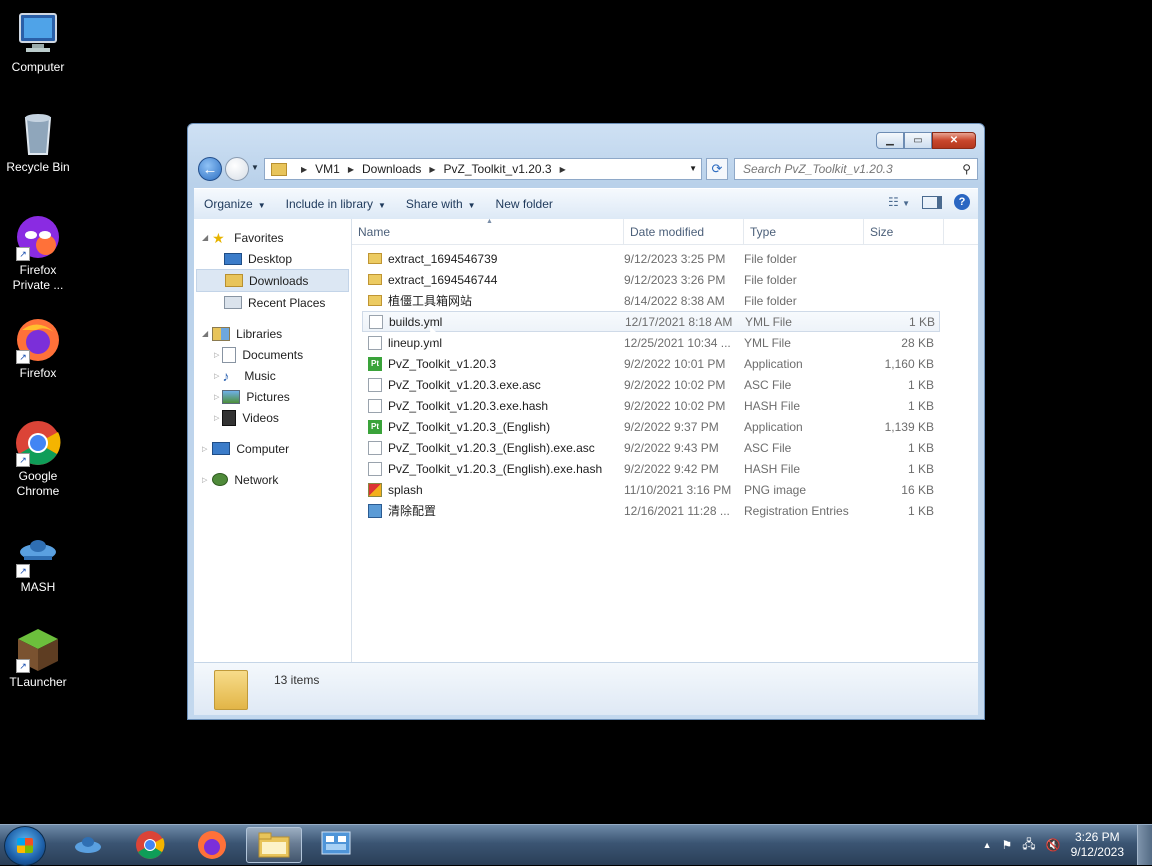  I want to click on nav-favorites: ◢ ★ Favorites, so click(272, 237).